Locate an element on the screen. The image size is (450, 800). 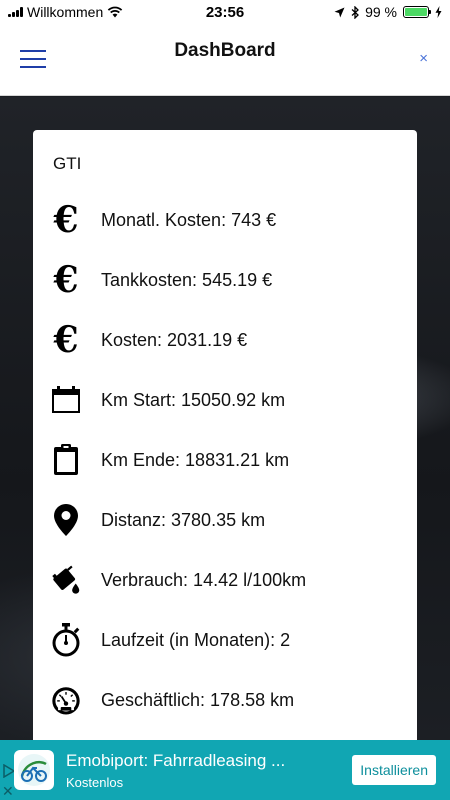
list-item-fuel-costs: € Tankkosten: 545.19 € is located at coordinates (225, 280).